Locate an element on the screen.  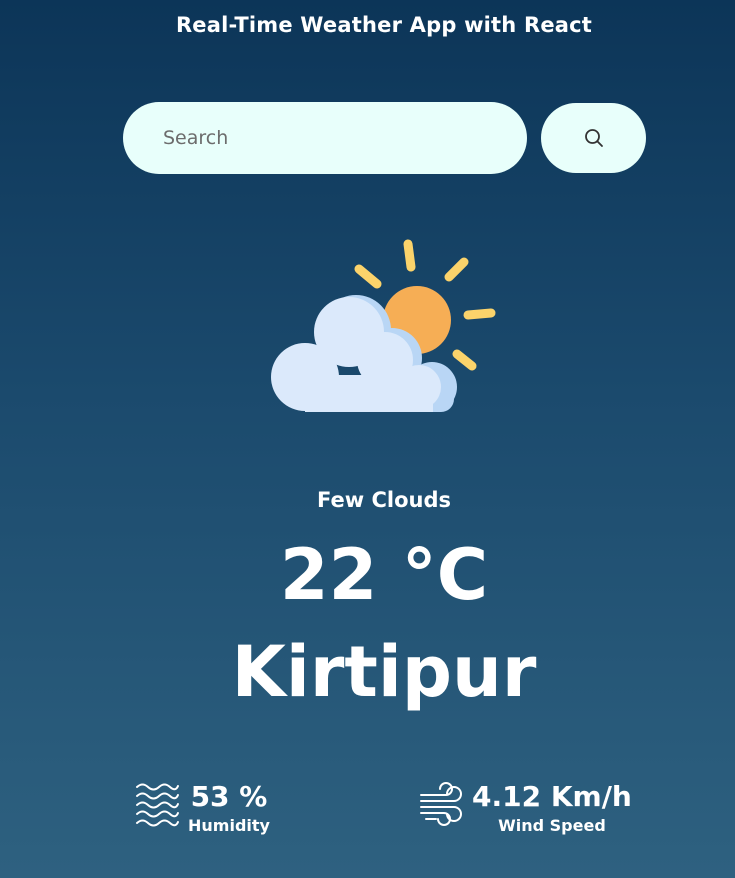
temperature: 22 °C is located at coordinates (384, 575).